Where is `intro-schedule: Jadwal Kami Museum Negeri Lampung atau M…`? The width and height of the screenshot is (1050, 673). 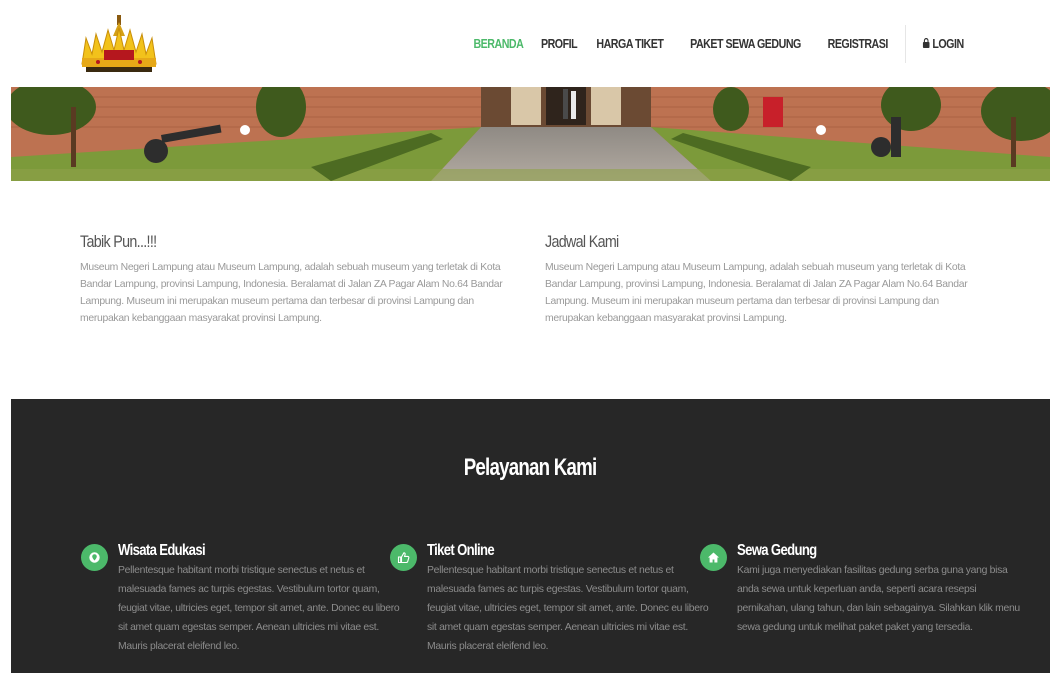
intro-schedule: Jadwal Kami Museum Negeri Lampung atau M… is located at coordinates (765, 279).